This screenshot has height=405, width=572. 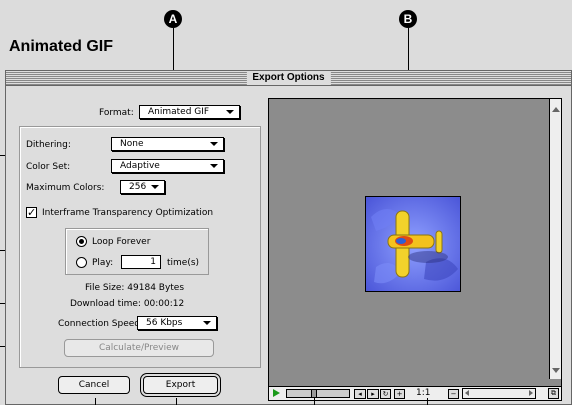 I want to click on dithering-value: None, so click(x=132, y=144).